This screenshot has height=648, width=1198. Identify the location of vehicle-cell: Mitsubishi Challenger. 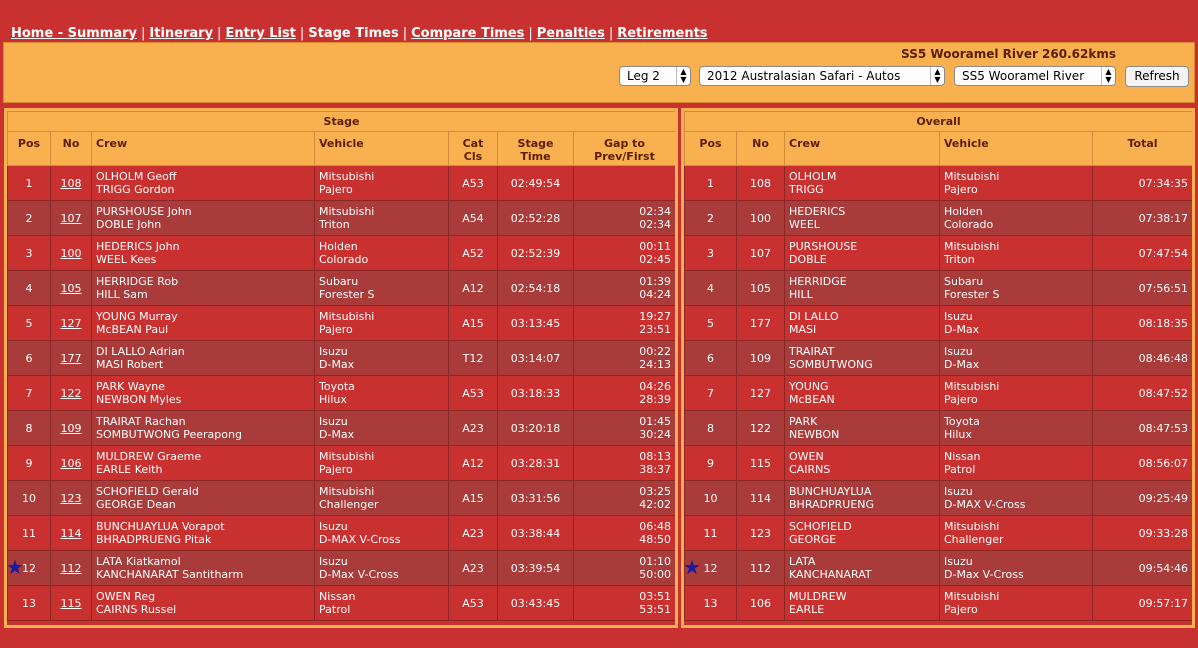
(1016, 533).